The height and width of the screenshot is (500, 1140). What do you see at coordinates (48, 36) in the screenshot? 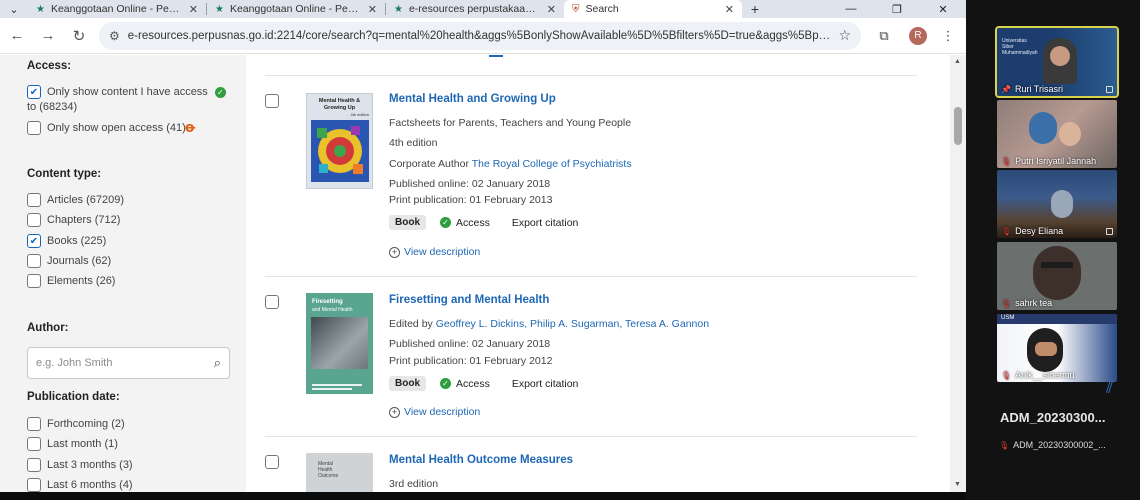
I see `forward-icon: →` at bounding box center [48, 36].